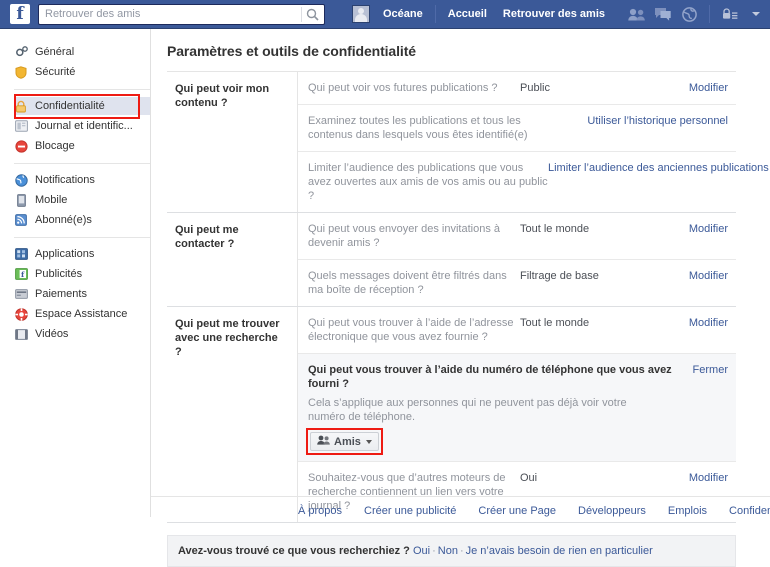 Image resolution: width=770 pixels, height=567 pixels. Describe the element at coordinates (21, 126) in the screenshot. I see `timeline-icon` at that location.